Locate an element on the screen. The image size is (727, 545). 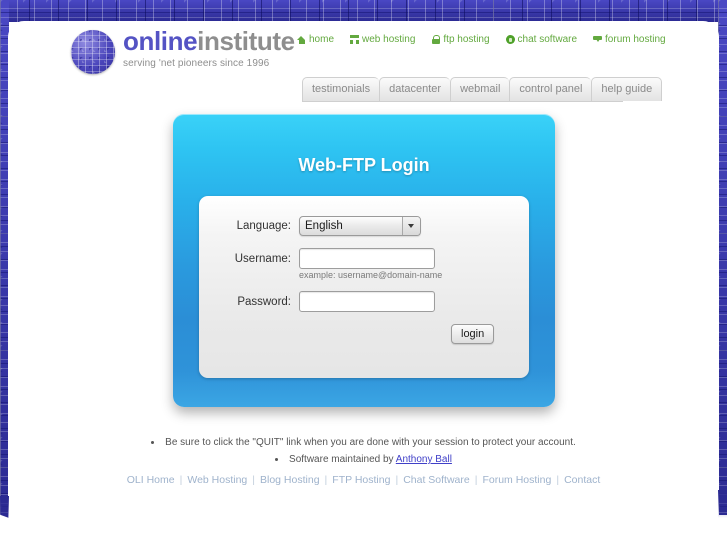
lock-icon is located at coordinates (436, 39).